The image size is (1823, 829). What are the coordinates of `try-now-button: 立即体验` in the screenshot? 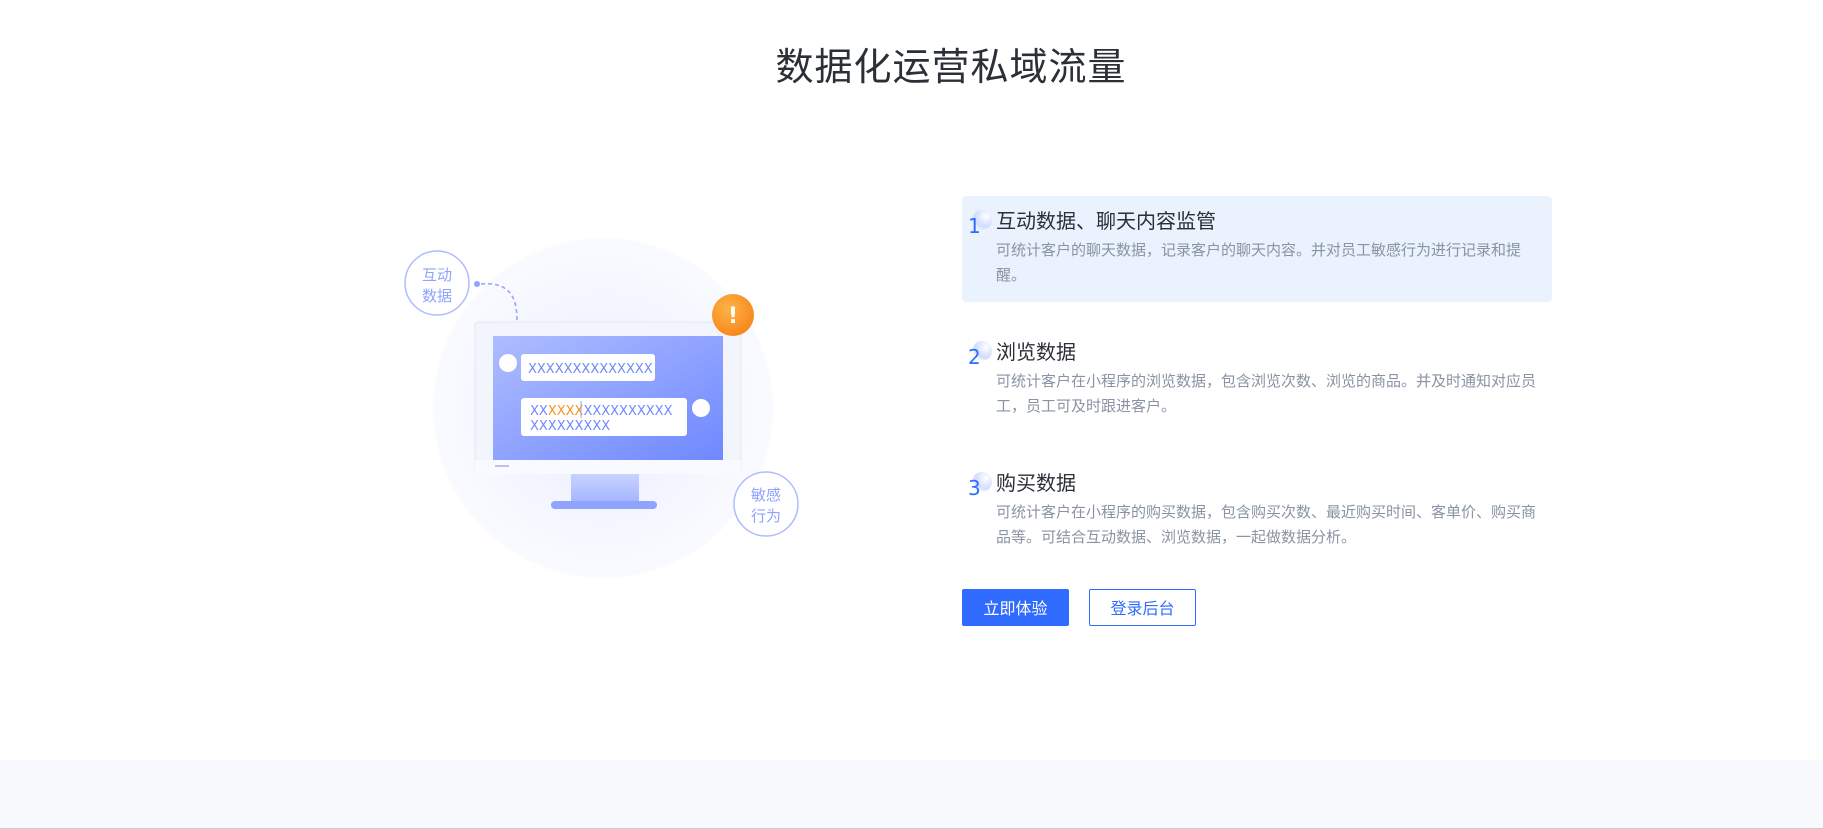 It's located at (1015, 607).